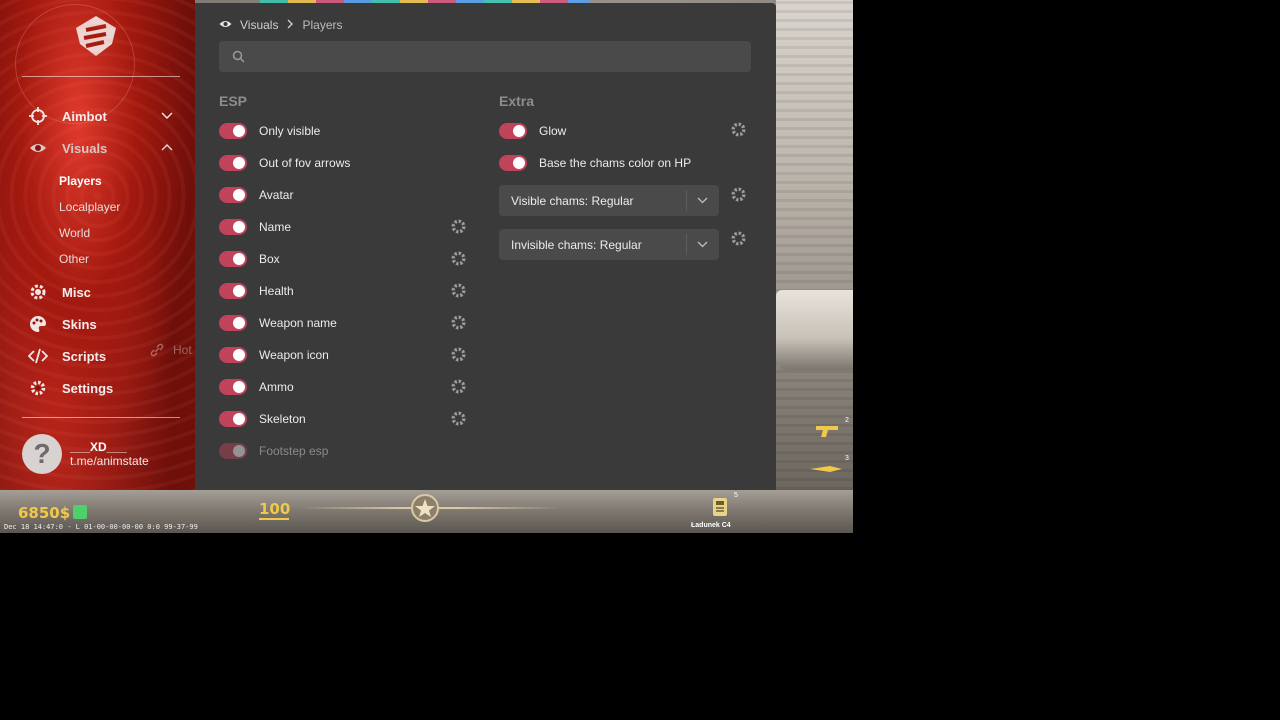 The height and width of the screenshot is (720, 1280). What do you see at coordinates (38, 324) in the screenshot?
I see `palette-icon` at bounding box center [38, 324].